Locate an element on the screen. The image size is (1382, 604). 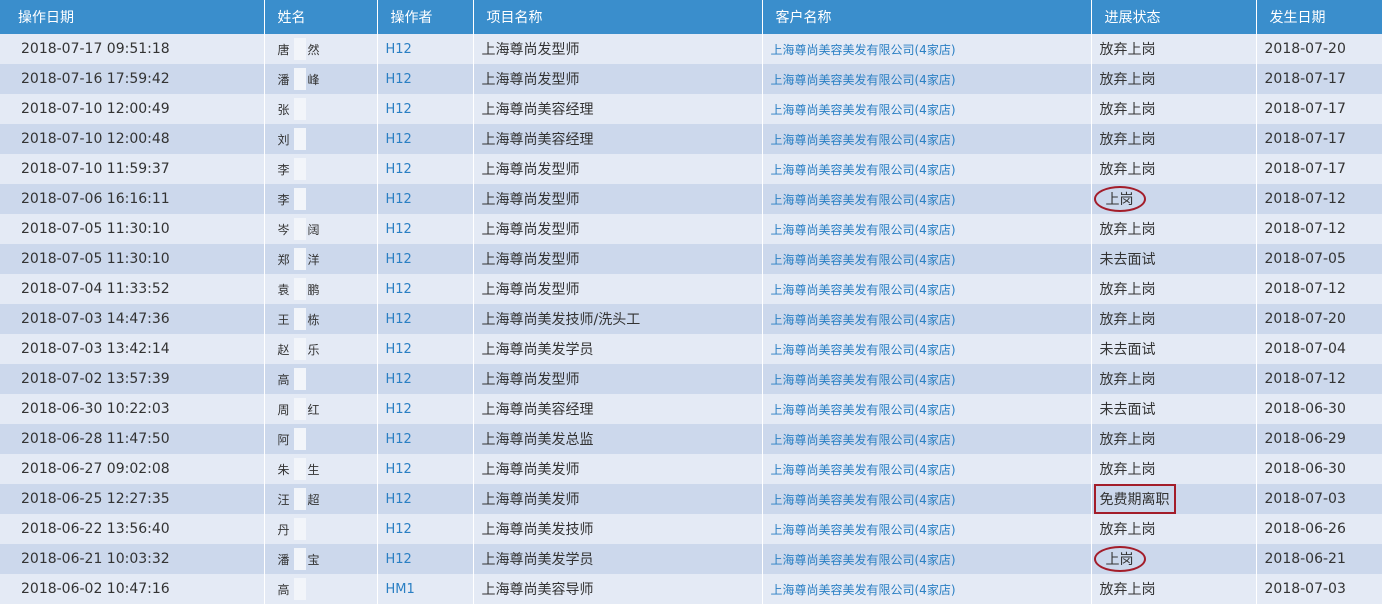
name-first-char: 唐 is located at coordinates (283, 49).